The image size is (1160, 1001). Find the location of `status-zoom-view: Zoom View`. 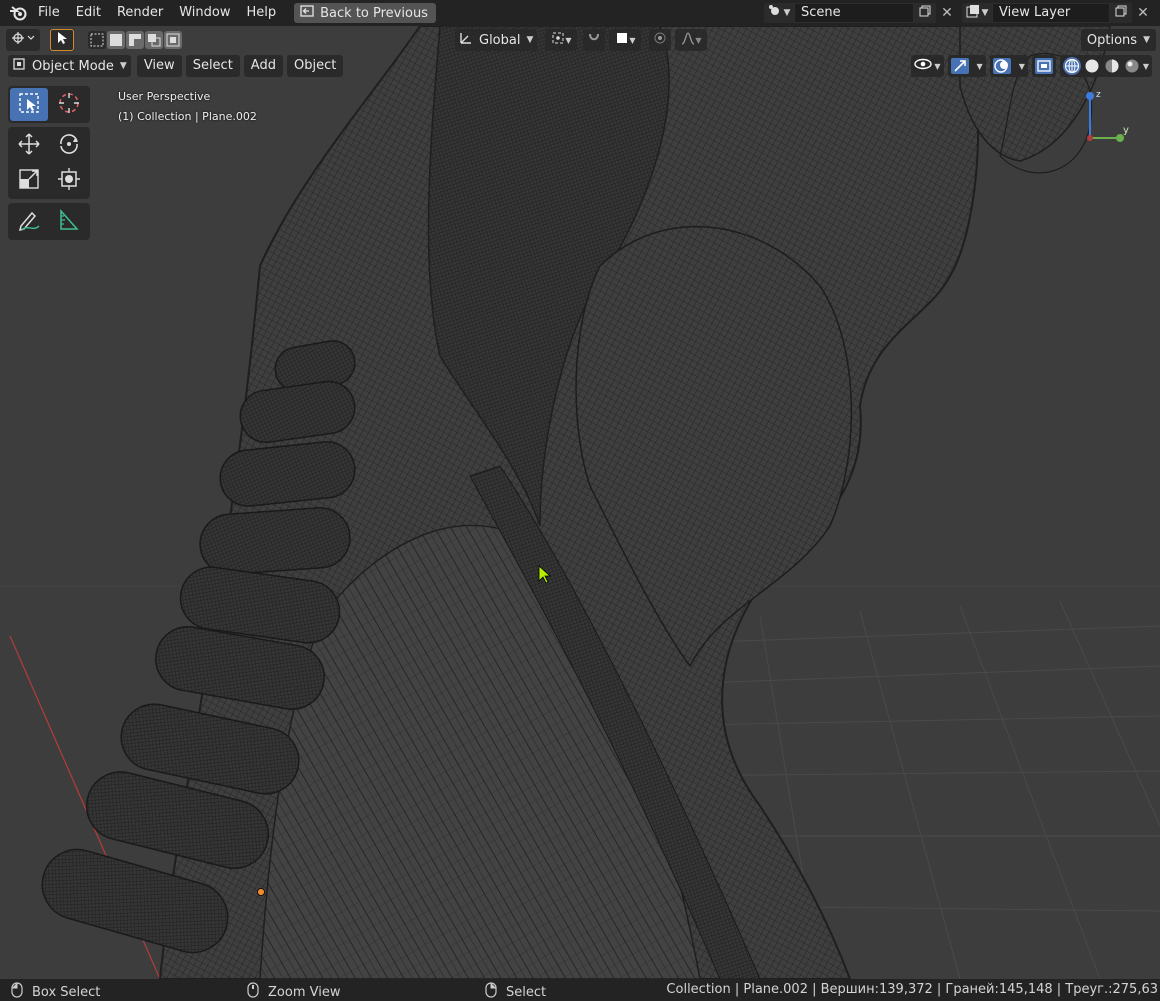

status-zoom-view: Zoom View is located at coordinates (304, 992).